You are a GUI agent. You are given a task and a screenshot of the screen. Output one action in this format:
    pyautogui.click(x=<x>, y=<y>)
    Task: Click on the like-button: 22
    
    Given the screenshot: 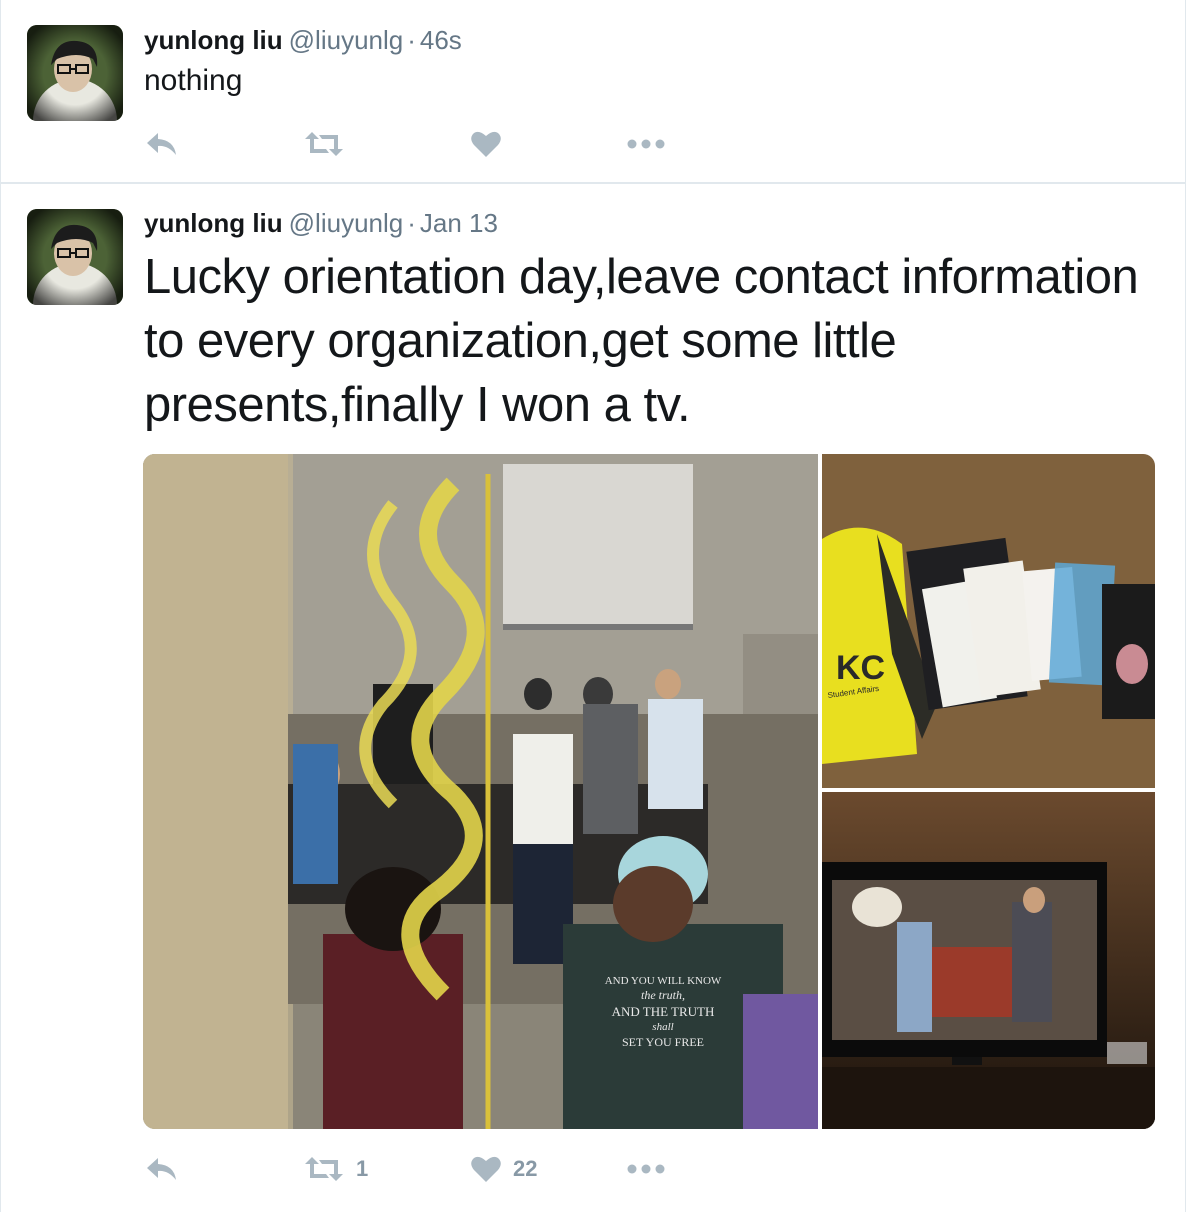 What is the action you would take?
    pyautogui.click(x=504, y=1169)
    